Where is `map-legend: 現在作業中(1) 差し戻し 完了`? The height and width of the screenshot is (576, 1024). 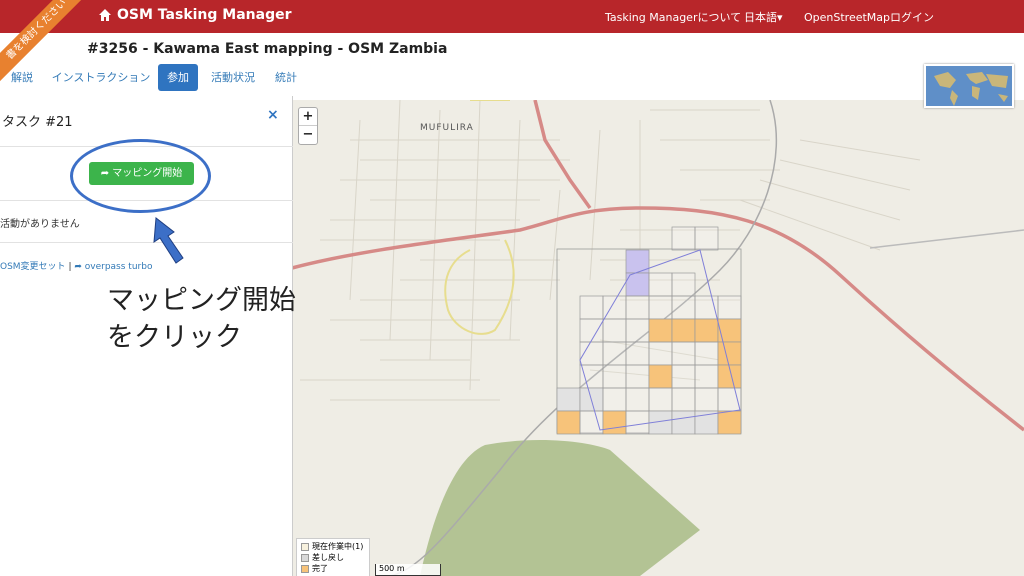 map-legend: 現在作業中(1) 差し戻し 完了 is located at coordinates (333, 557).